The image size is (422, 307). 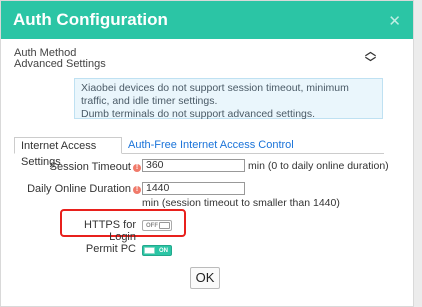 I want to click on toggle-state-text: ON, so click(x=163, y=251).